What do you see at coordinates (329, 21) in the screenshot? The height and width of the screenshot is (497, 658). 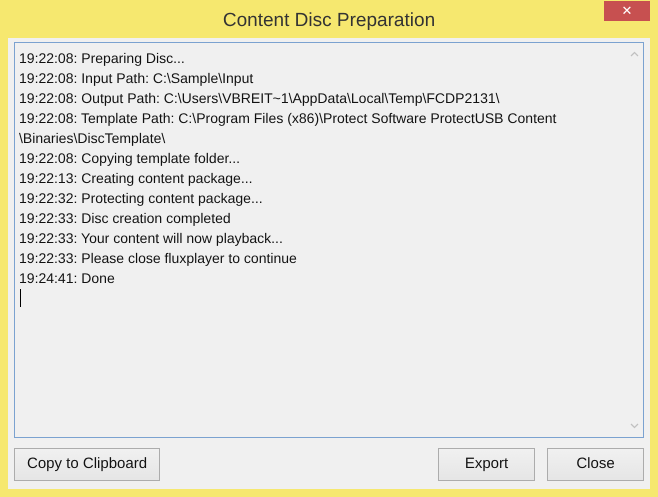 I see `window-title: Content Disc Preparation` at bounding box center [329, 21].